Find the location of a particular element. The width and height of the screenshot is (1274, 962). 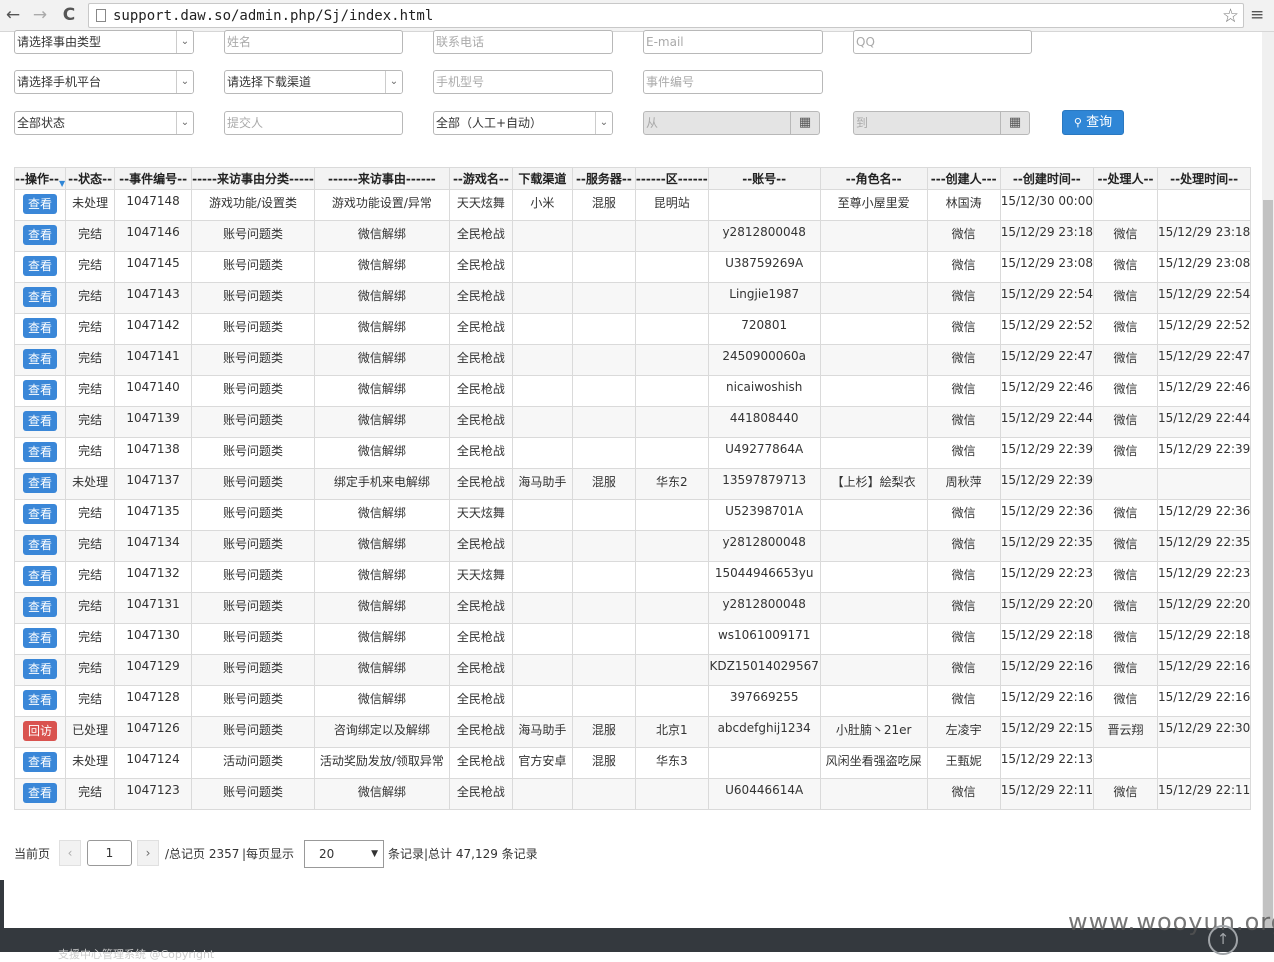

reload-icon: C is located at coordinates (69, 15).